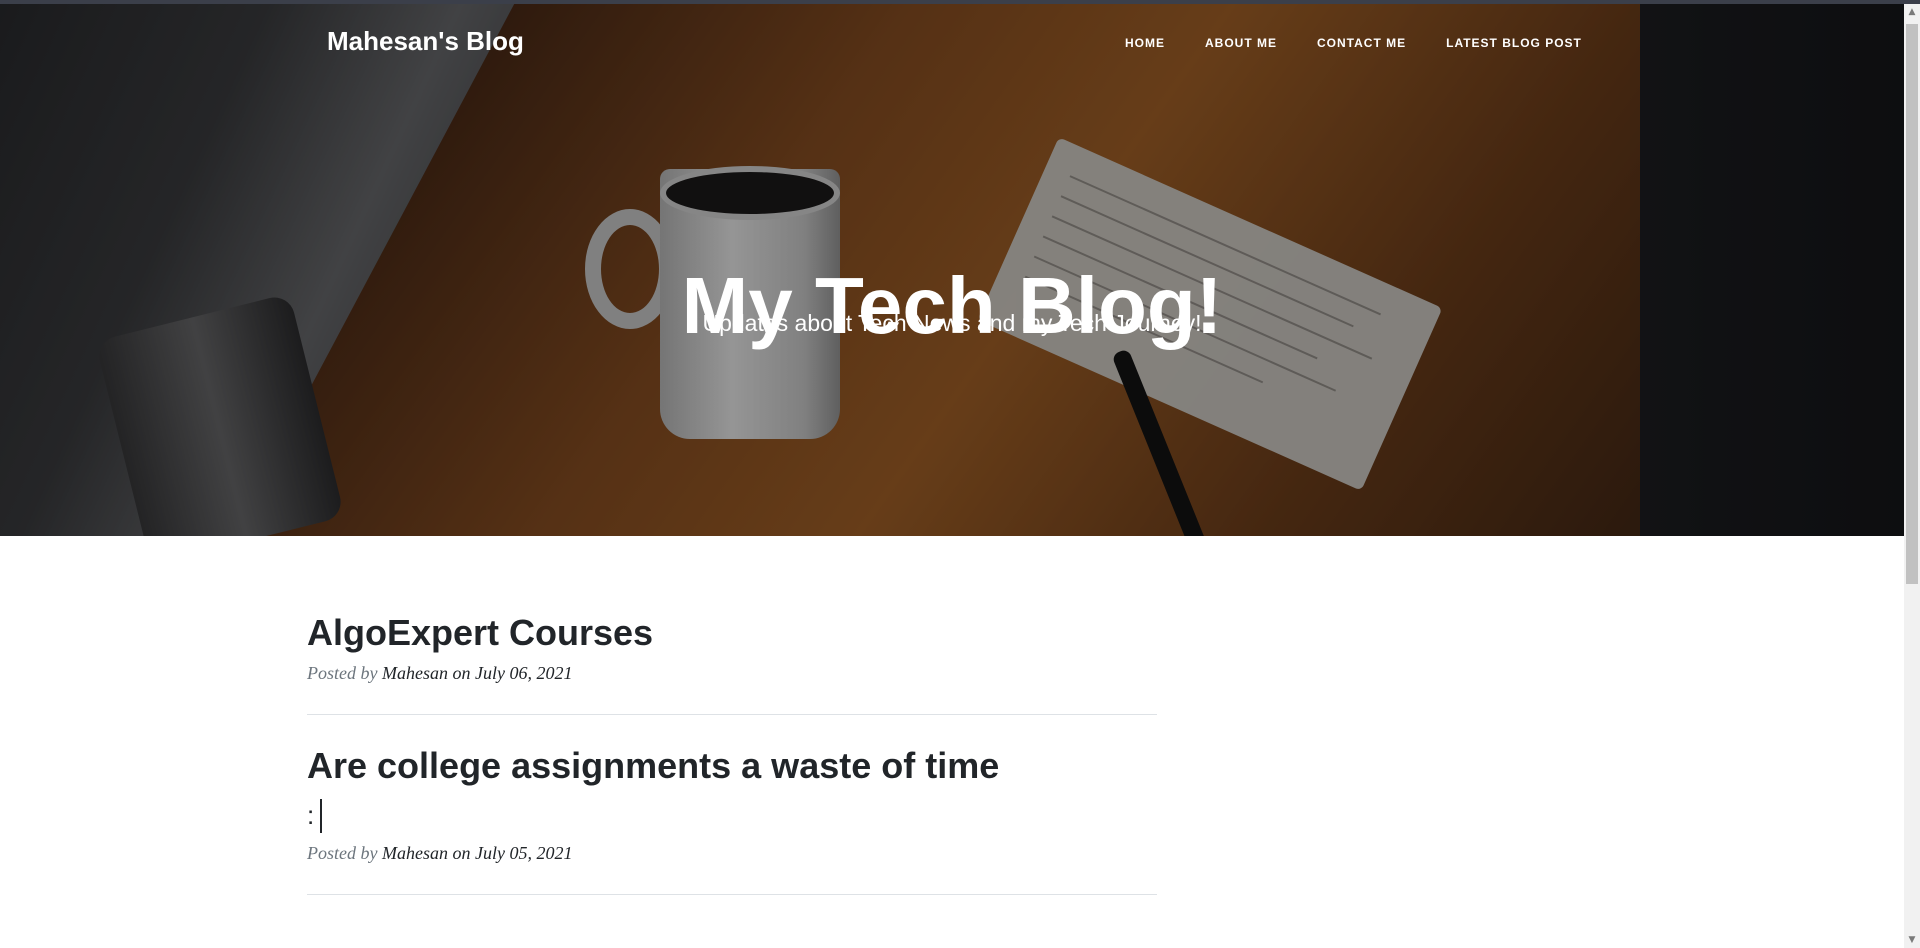  What do you see at coordinates (512, 673) in the screenshot?
I see `post-date: on July 06, 2021` at bounding box center [512, 673].